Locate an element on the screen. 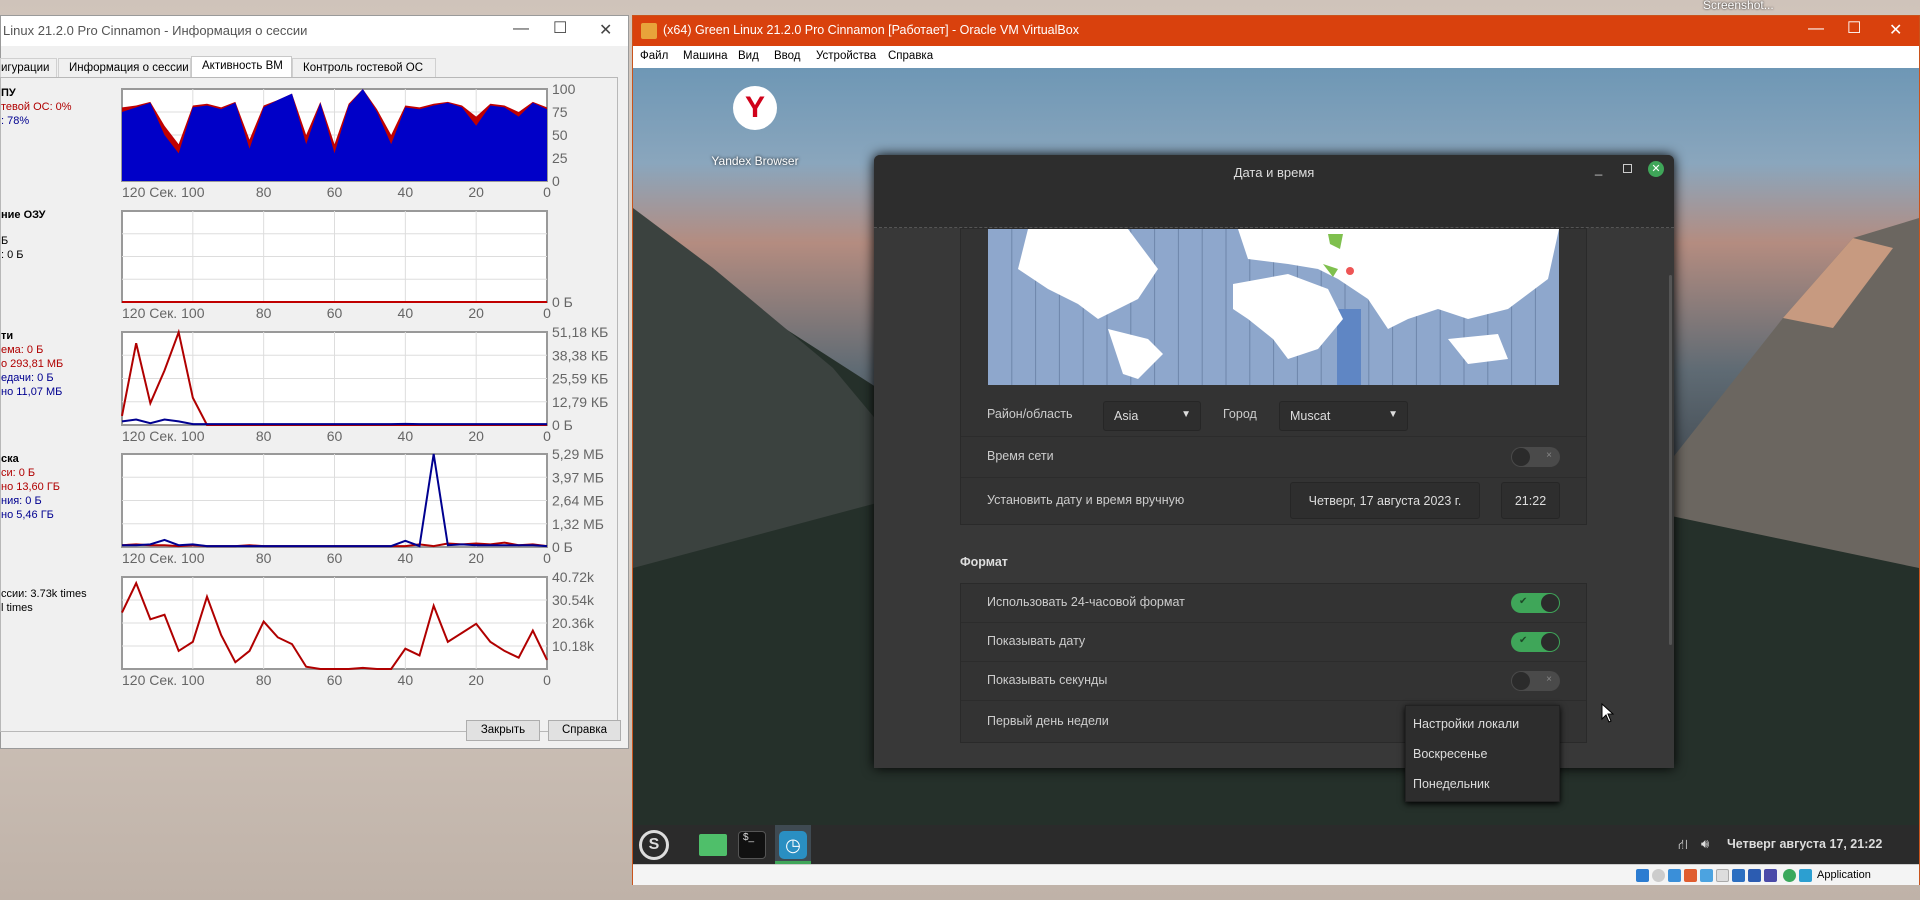 This screenshot has height=900, width=1920. file-manager-icon is located at coordinates (713, 845).